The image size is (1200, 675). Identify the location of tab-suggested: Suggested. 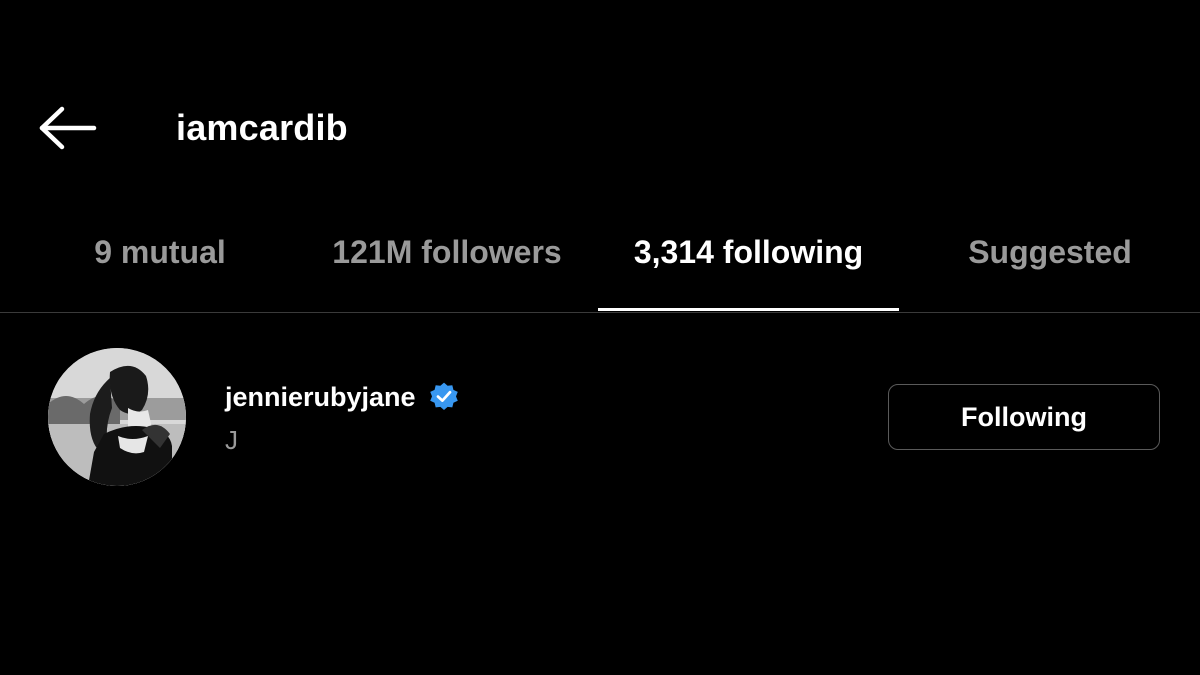
(1050, 265).